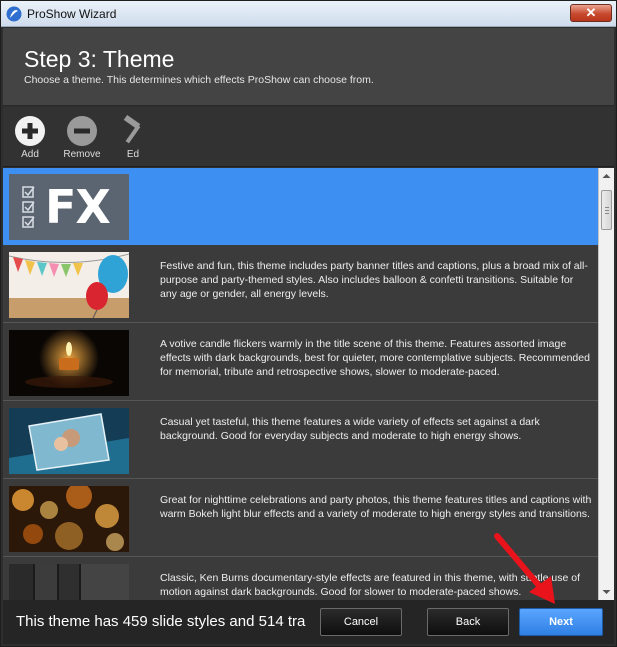  Describe the element at coordinates (468, 622) in the screenshot. I see `back-button: Back` at that location.